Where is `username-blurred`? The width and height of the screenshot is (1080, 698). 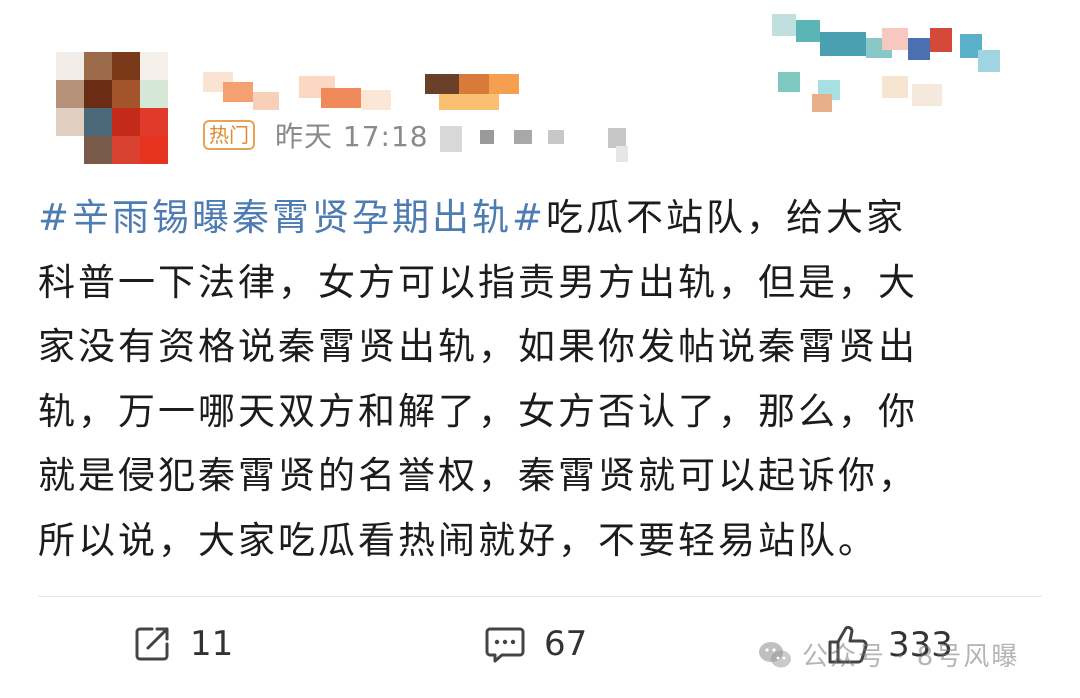 username-blurred is located at coordinates (373, 92).